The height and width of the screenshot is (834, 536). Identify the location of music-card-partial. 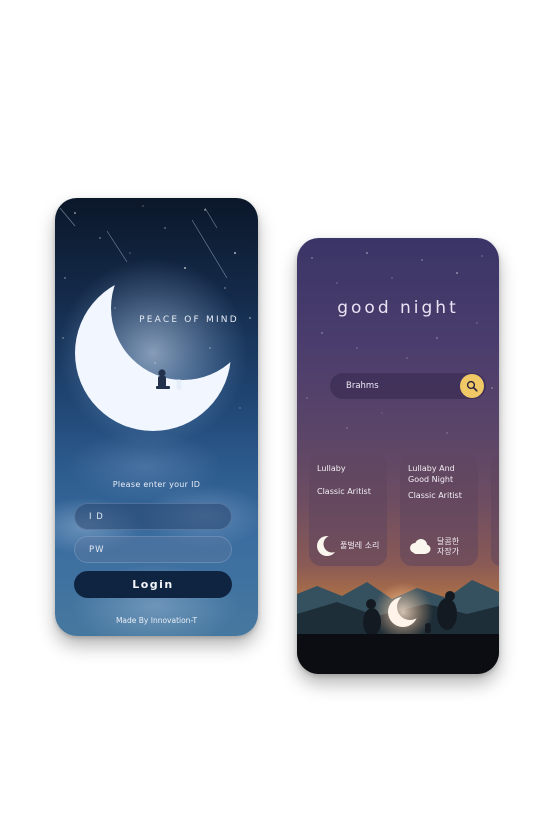
(495, 510).